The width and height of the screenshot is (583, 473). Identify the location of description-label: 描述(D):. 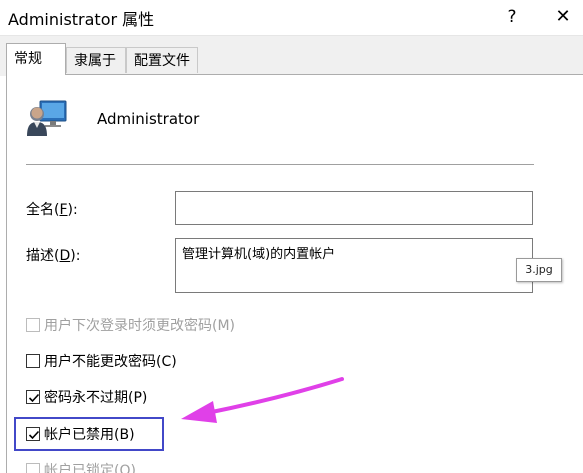
(53, 256).